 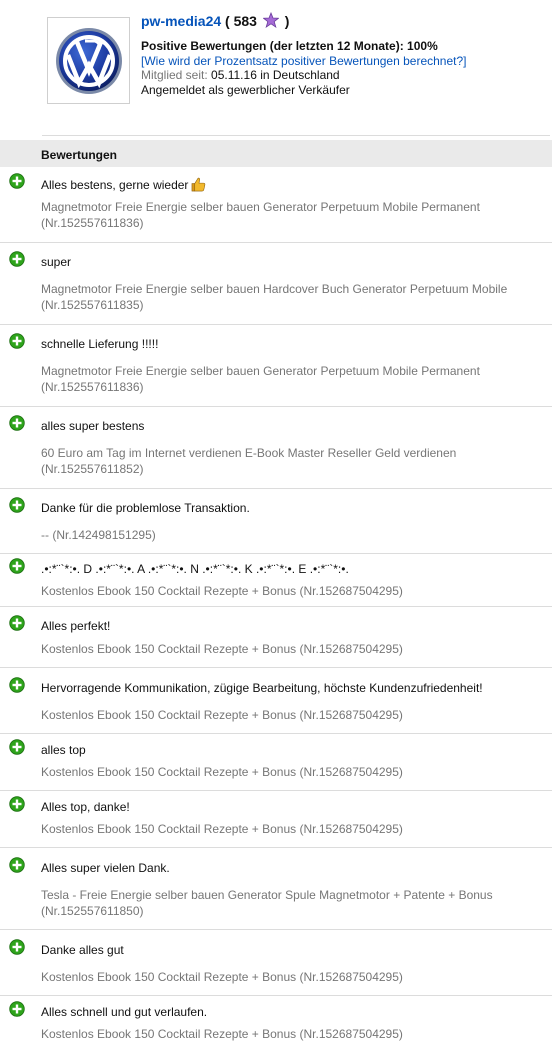 I want to click on feedback-comment: Alles bestens, gerne wieder, so click(x=123, y=185).